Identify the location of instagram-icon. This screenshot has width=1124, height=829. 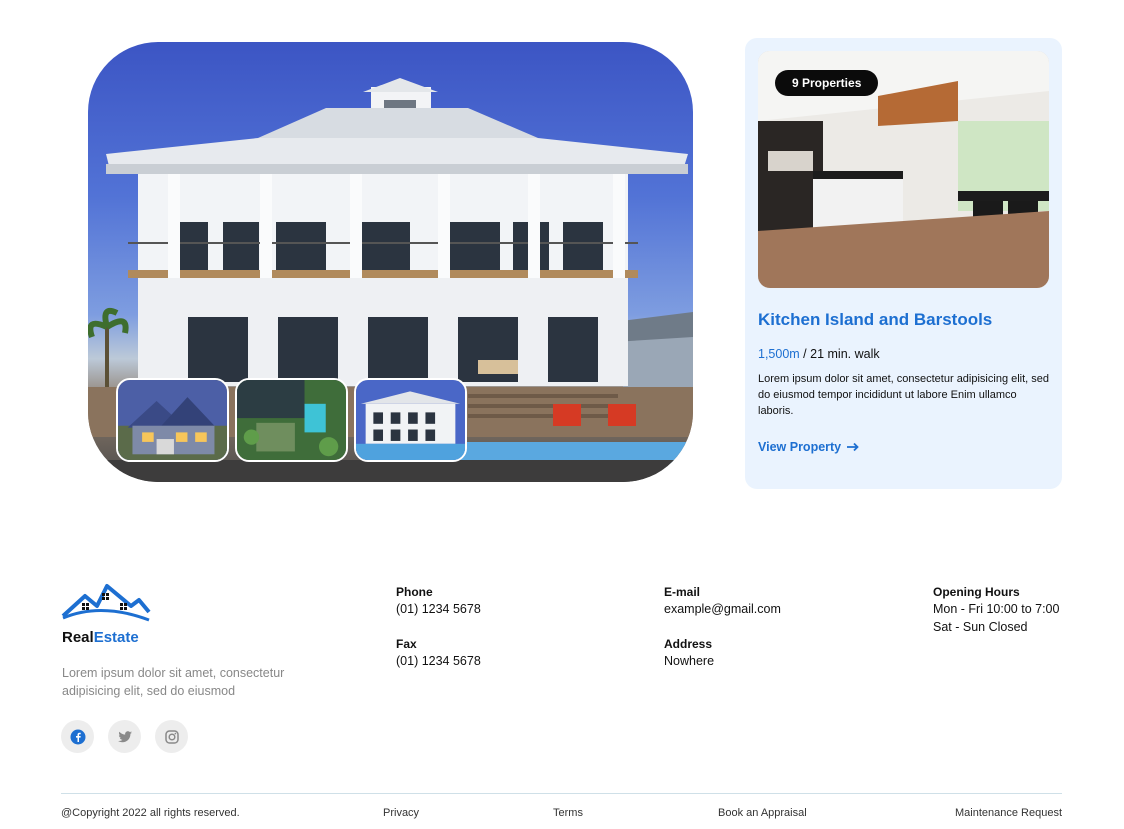
(171, 736).